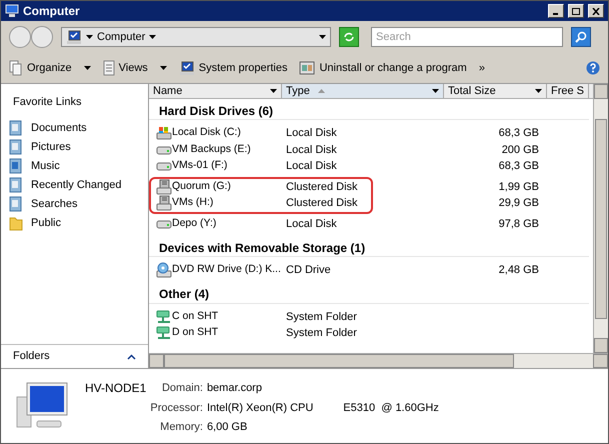  I want to click on vertical-scrollbar, so click(600, 218).